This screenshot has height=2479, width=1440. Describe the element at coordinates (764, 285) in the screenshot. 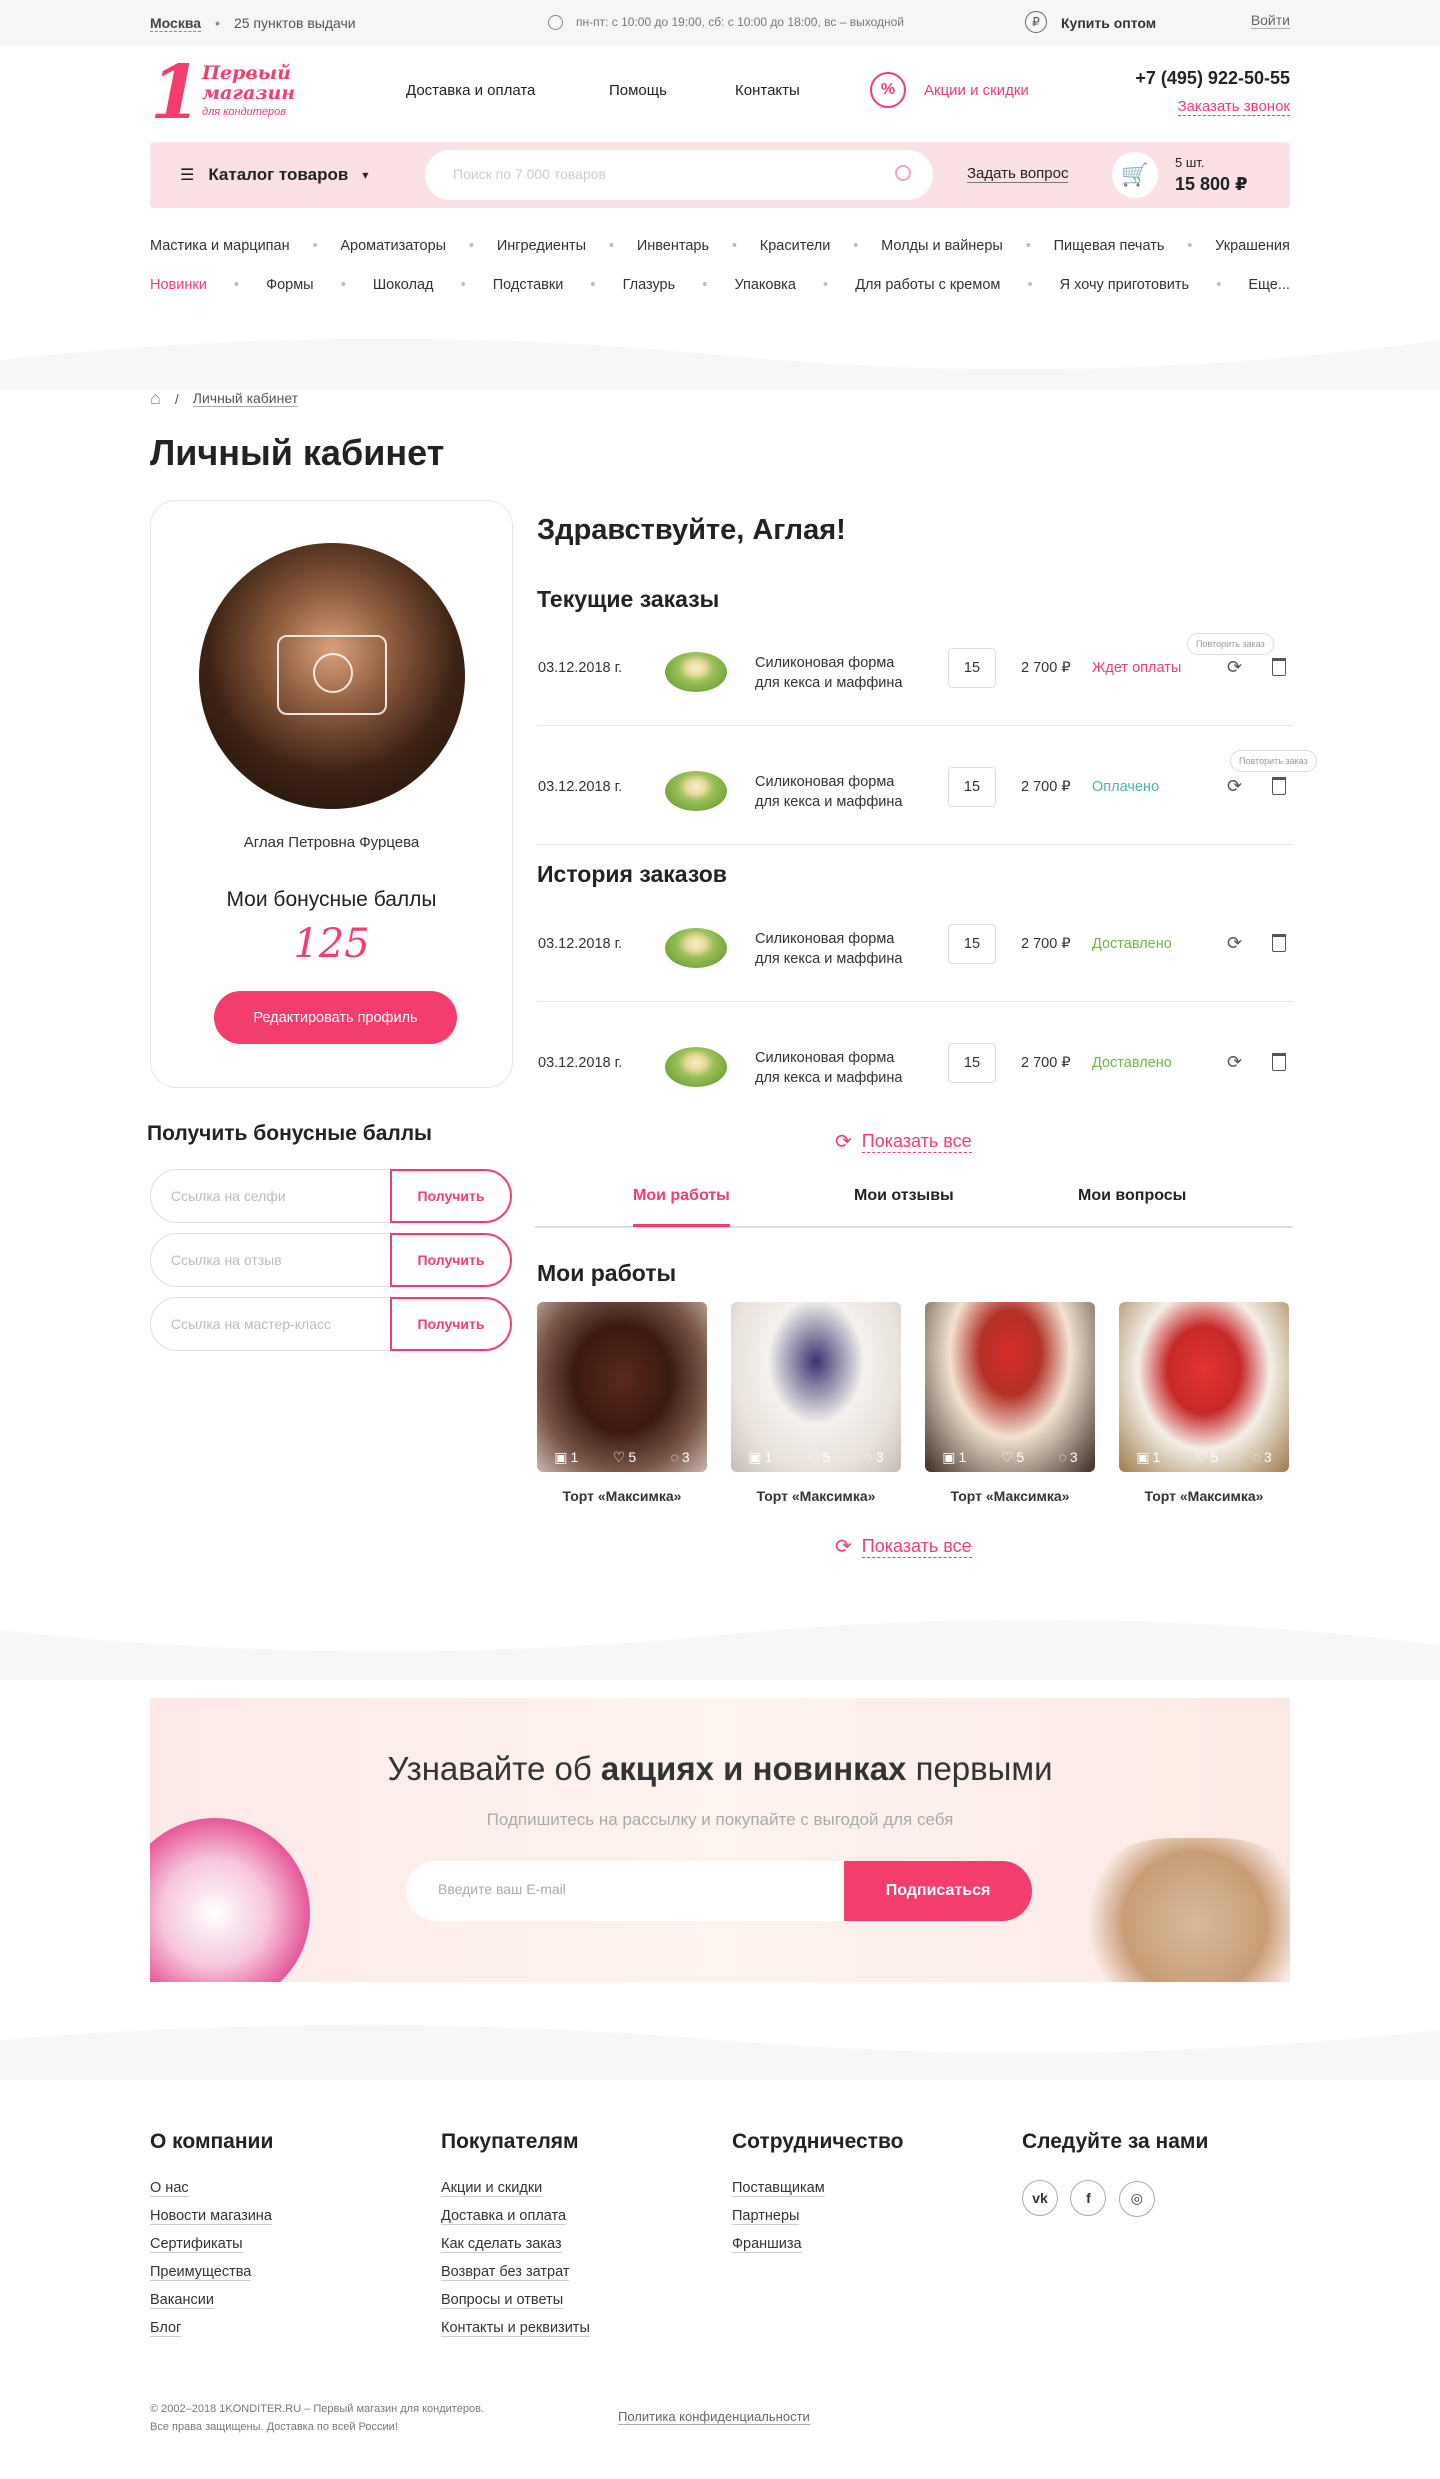

I see `category-link: Упаковка` at that location.